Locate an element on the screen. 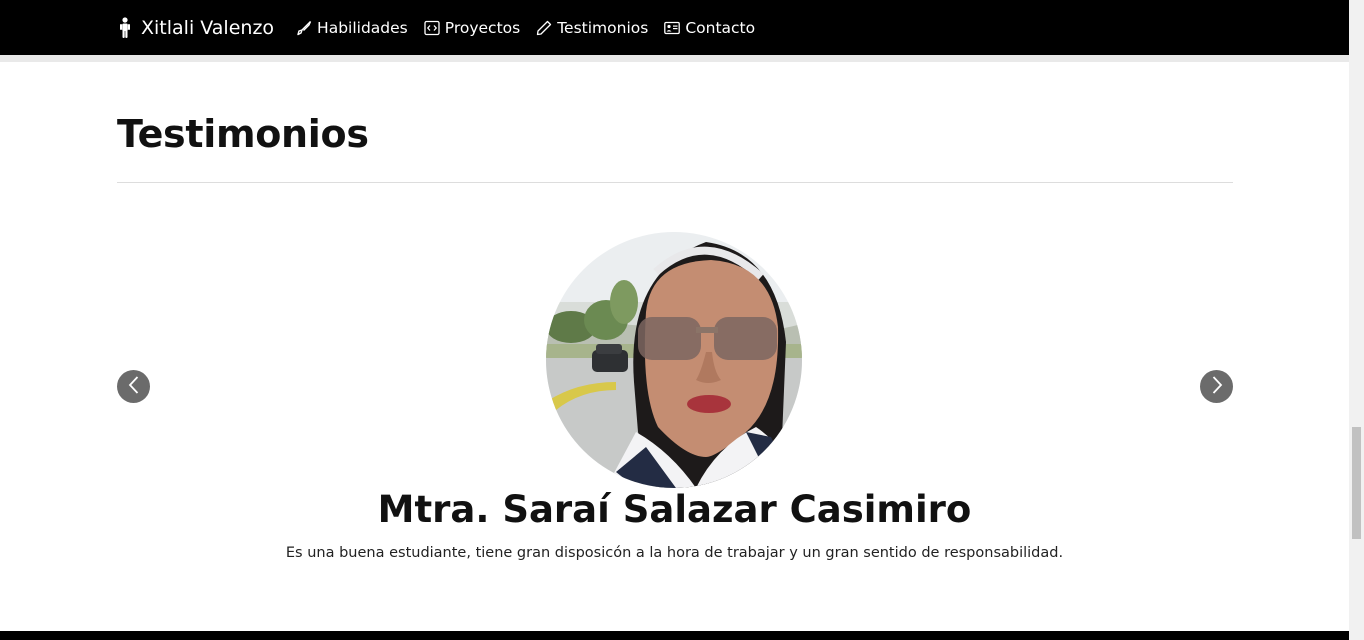 The height and width of the screenshot is (640, 1364). navbar-shadow-band is located at coordinates (674, 58).